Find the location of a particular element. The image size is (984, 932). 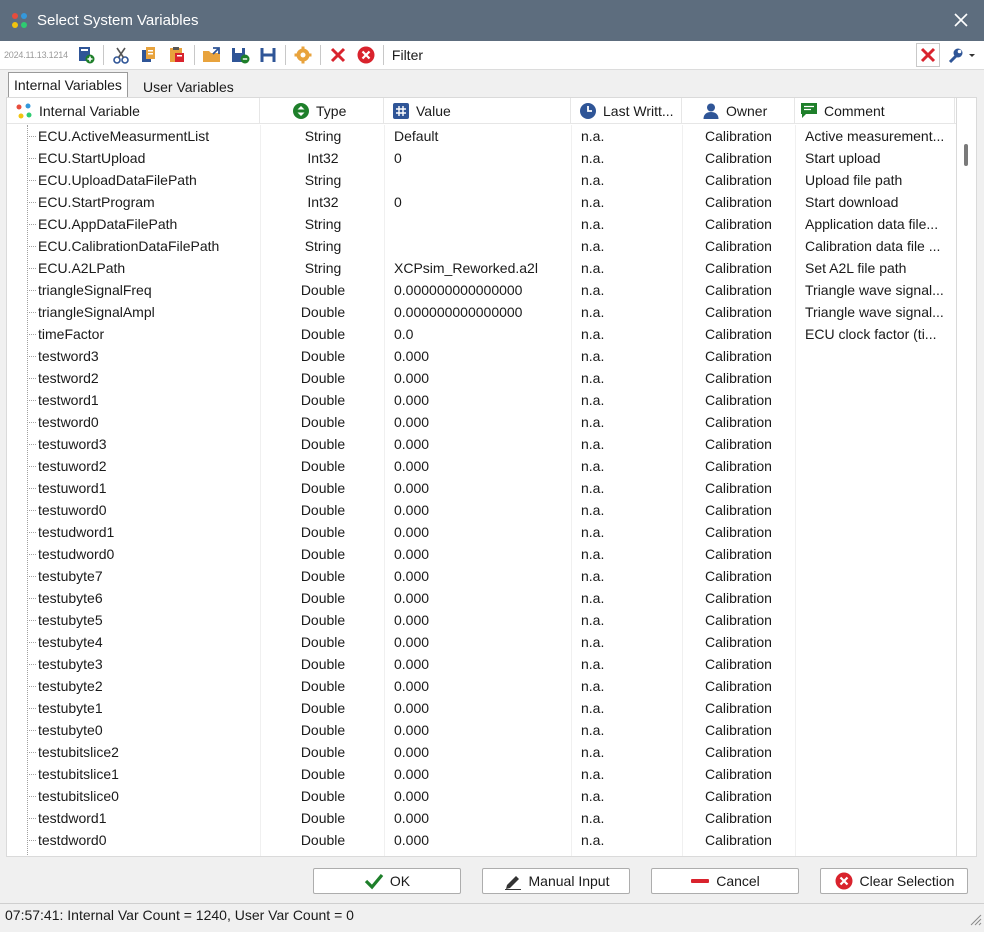

header-label: Owner is located at coordinates (747, 111).